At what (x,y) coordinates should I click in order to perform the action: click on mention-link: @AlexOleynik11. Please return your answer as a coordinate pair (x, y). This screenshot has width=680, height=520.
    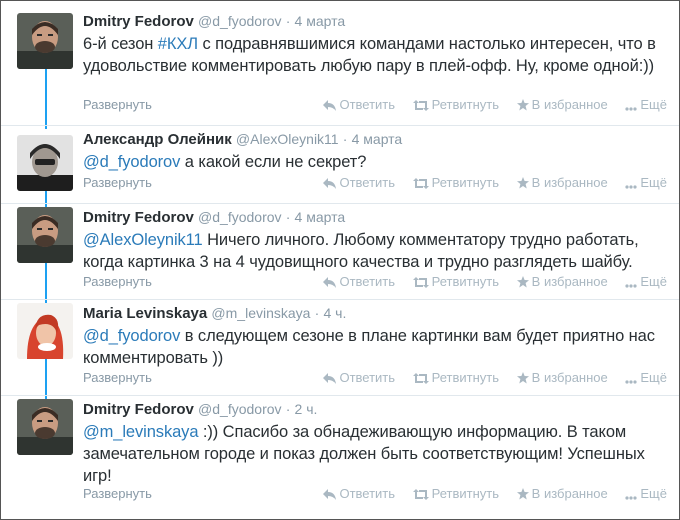
    Looking at the image, I should click on (143, 240).